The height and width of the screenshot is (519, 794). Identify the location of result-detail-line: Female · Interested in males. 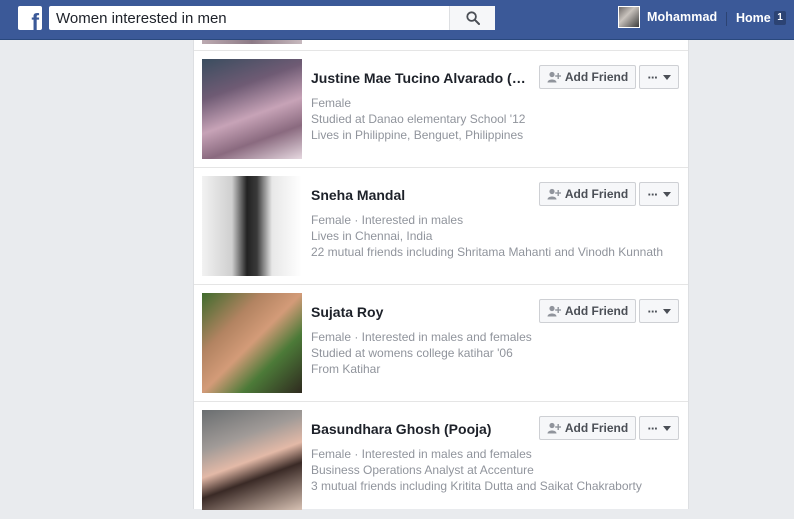
(387, 220).